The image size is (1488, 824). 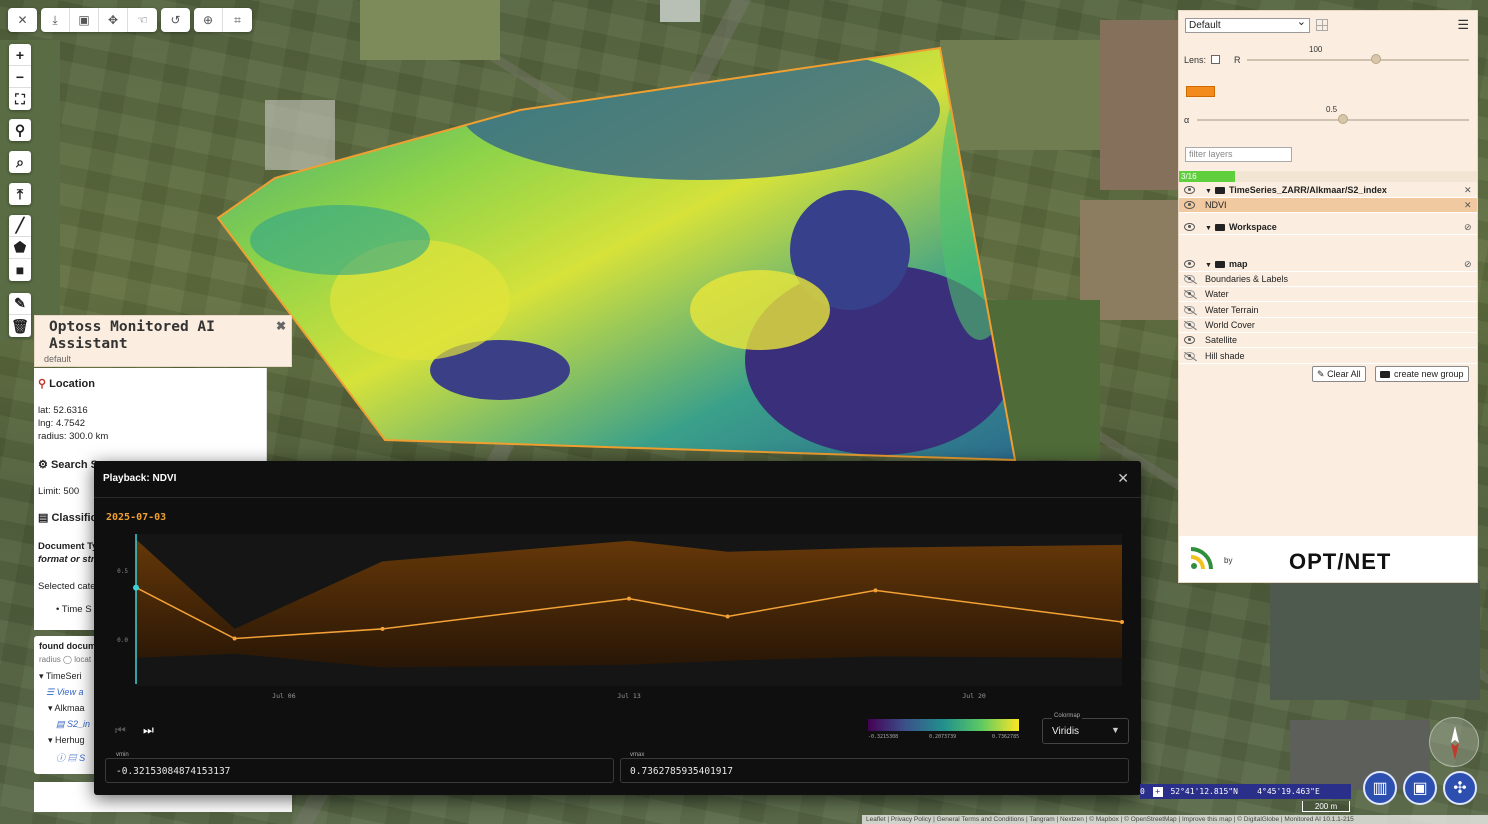 What do you see at coordinates (1157, 792) in the screenshot?
I see `plus-icon: +` at bounding box center [1157, 792].